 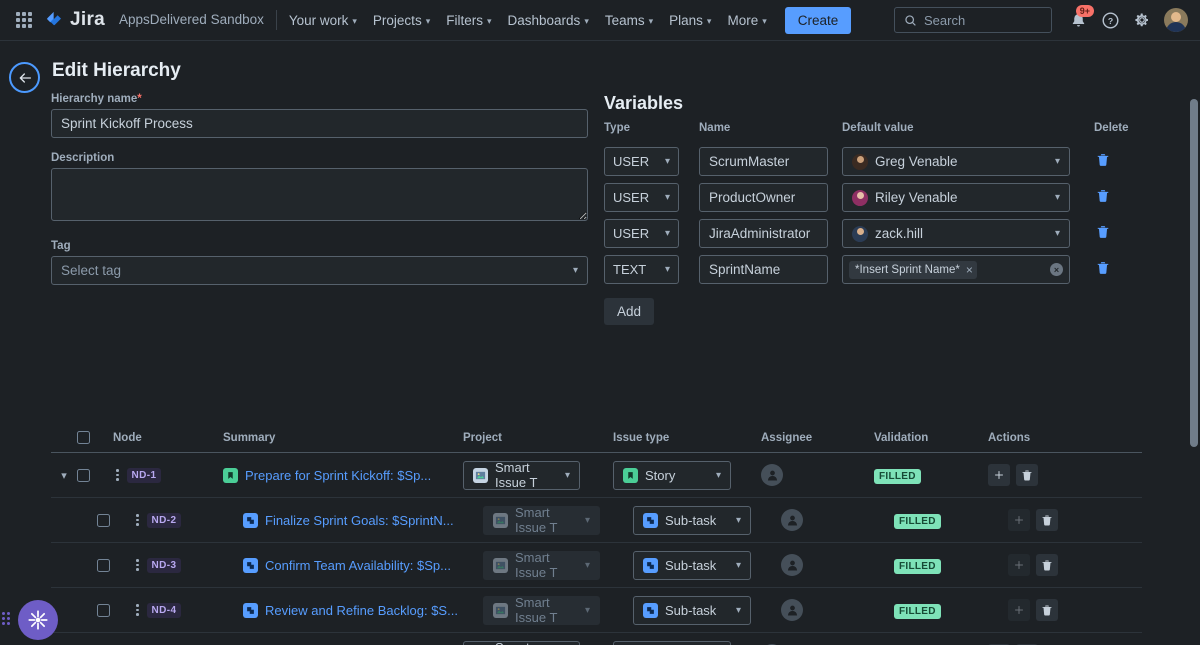 I want to click on nav-projects: Projects ▾, so click(x=401, y=20).